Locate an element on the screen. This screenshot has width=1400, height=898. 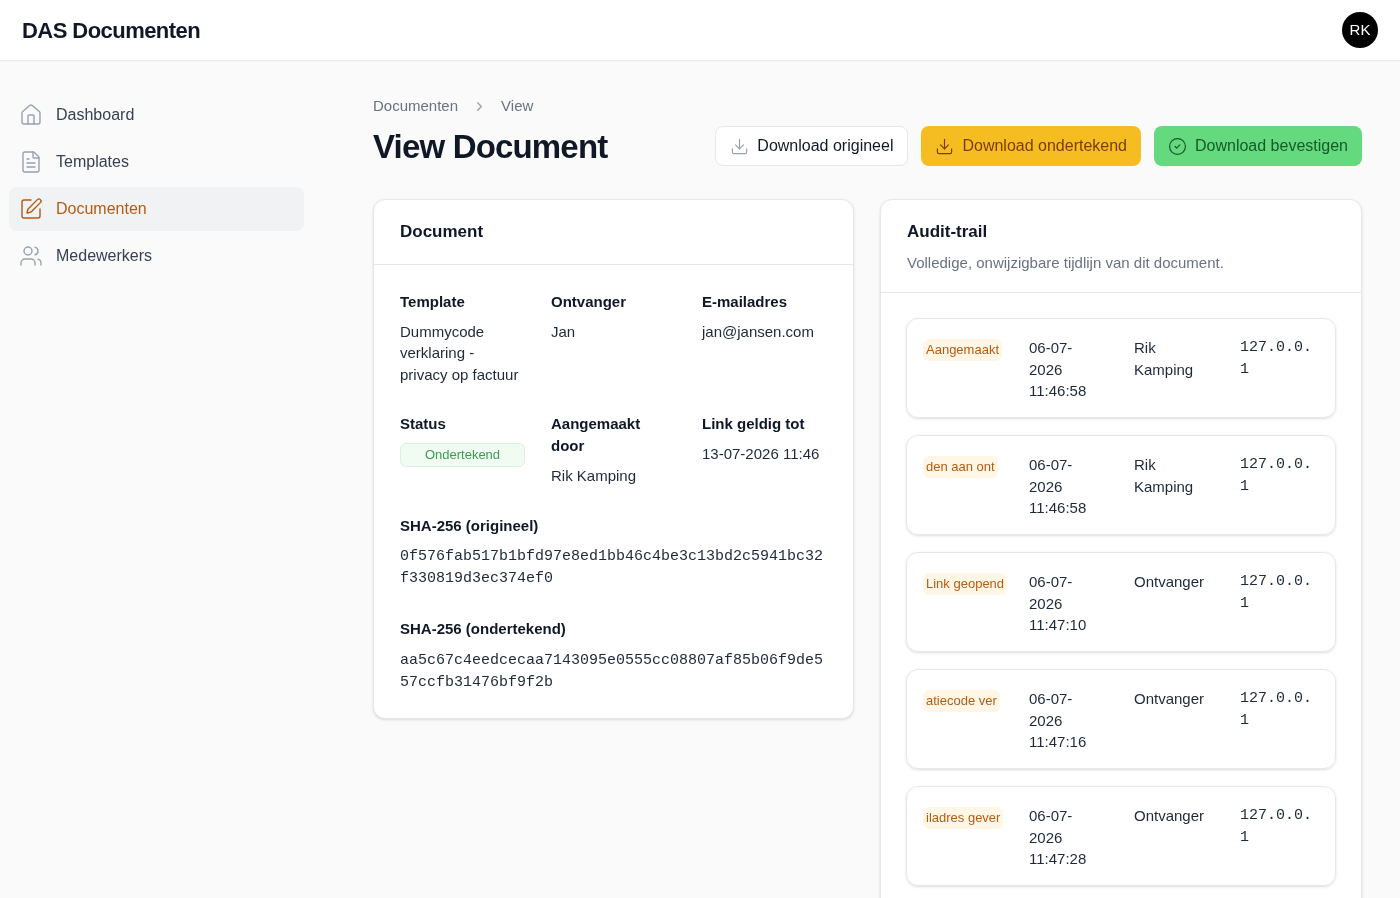
users-icon is located at coordinates (31, 256).